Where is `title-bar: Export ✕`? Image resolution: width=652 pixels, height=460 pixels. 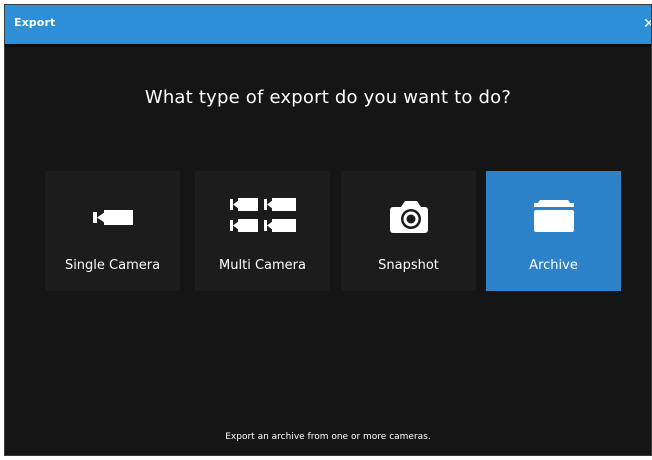
title-bar: Export ✕ is located at coordinates (328, 24).